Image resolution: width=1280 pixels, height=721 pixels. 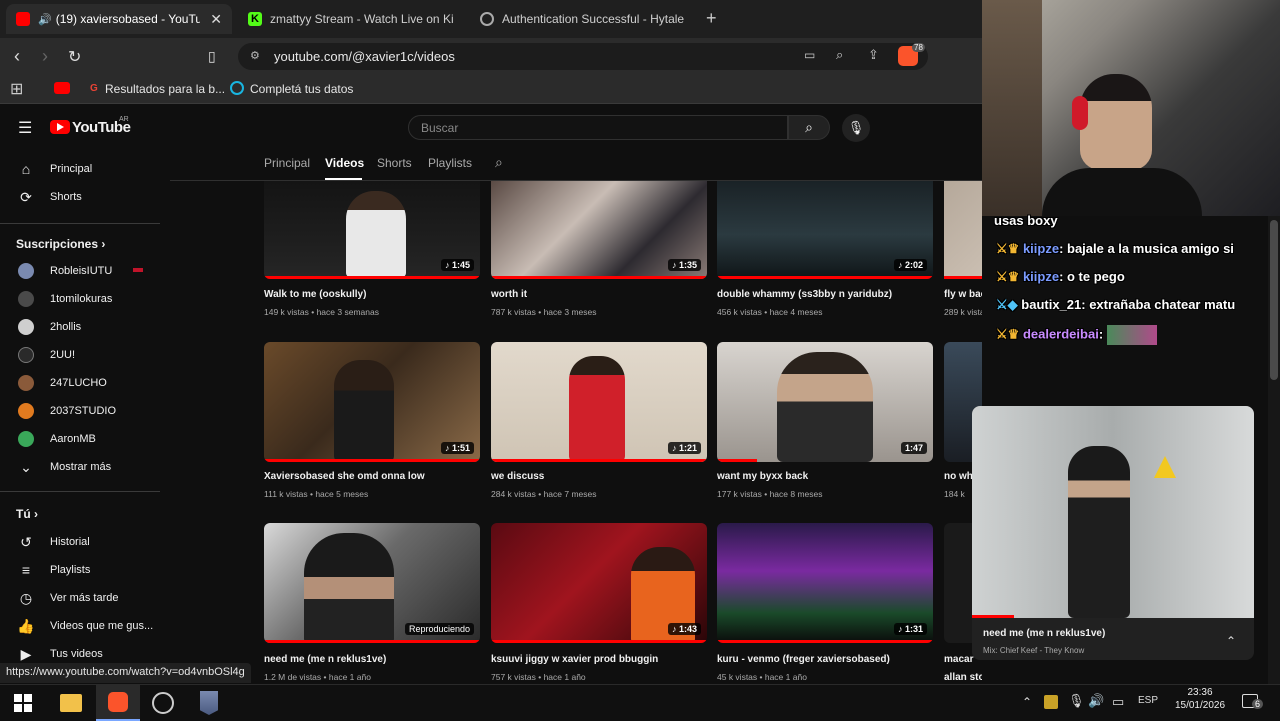 I want to click on subscription-item: 1tomilokuras, so click(x=80, y=299).